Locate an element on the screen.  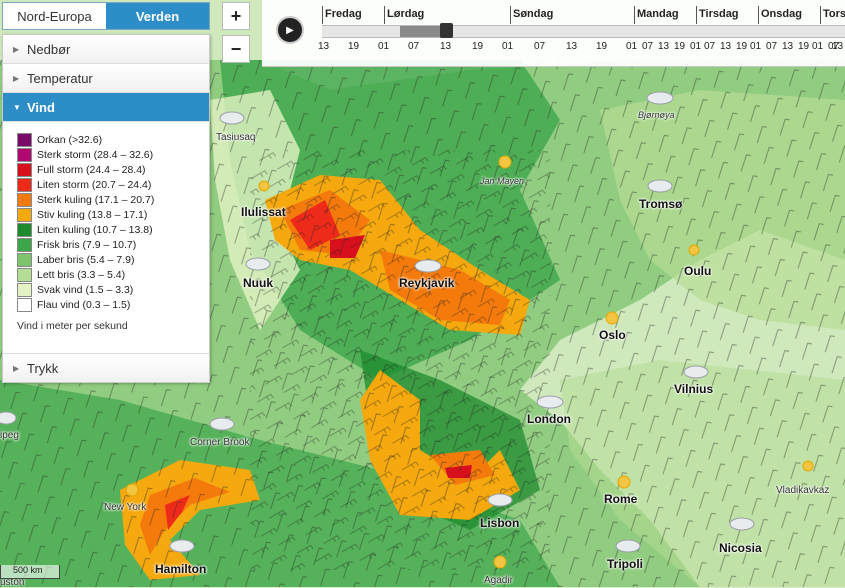
layer-precipitation-label: Nedbør is located at coordinates (49, 49).